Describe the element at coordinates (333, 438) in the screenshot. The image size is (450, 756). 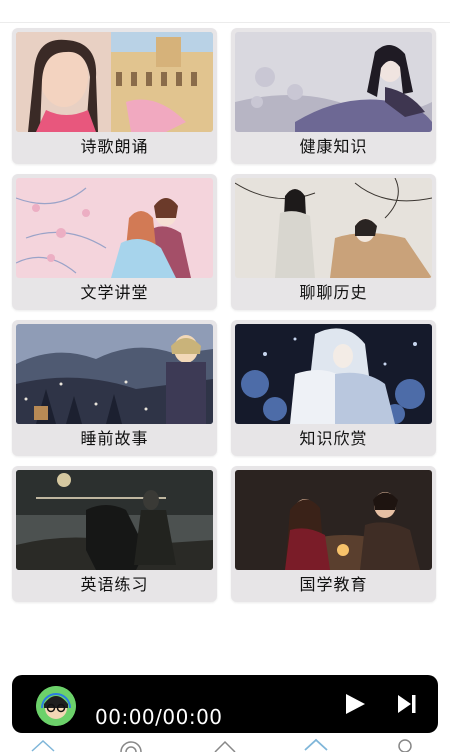
I see `card-label: 知识欣赏` at that location.